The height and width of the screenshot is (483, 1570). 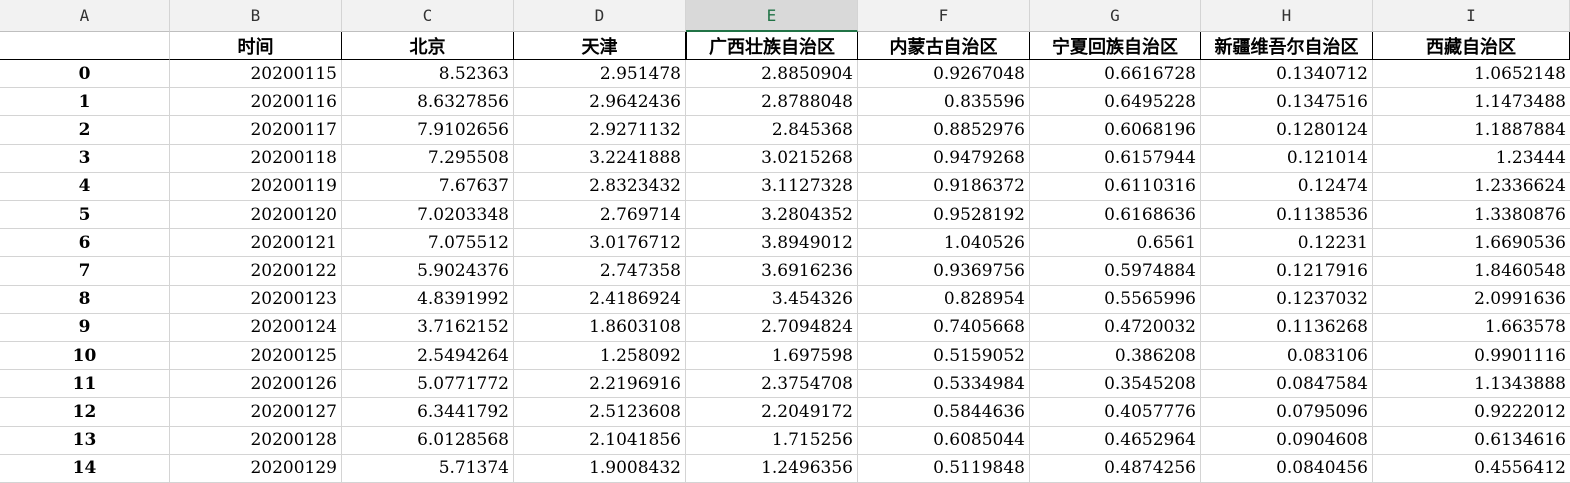 What do you see at coordinates (600, 130) in the screenshot?
I see `table-cell: 2.9271132` at bounding box center [600, 130].